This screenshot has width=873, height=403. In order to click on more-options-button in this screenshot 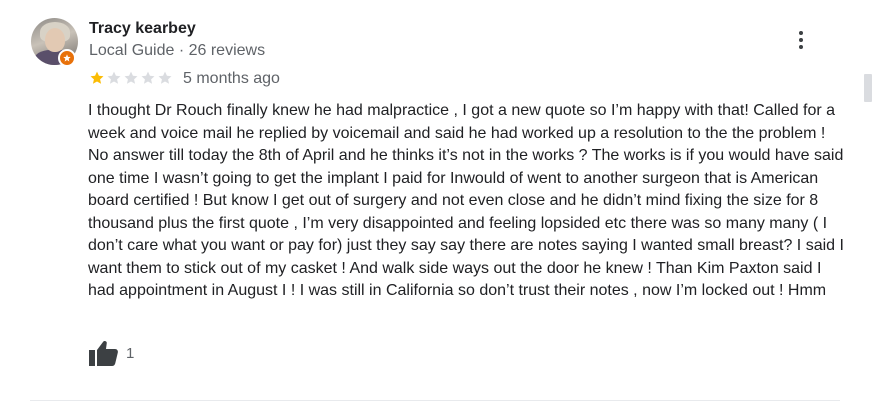, I will do `click(801, 40)`.